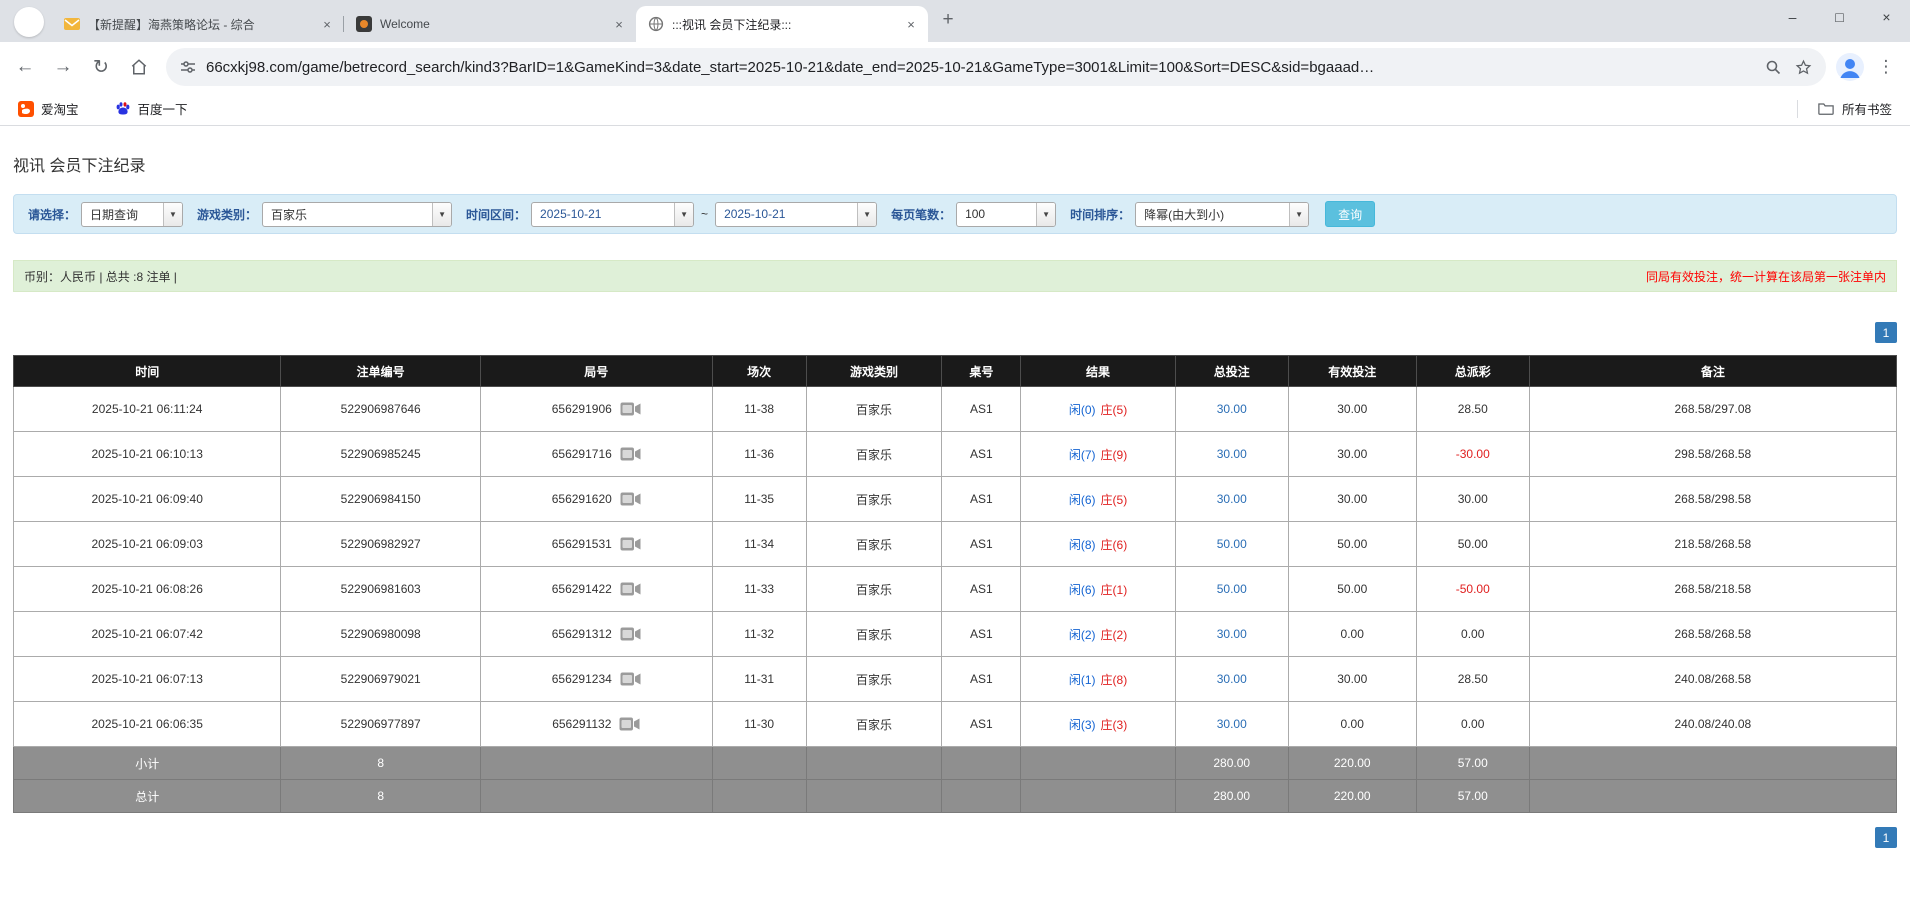  I want to click on tab-bet-record: :::视讯 会员下注纪录::: ×, so click(782, 24).